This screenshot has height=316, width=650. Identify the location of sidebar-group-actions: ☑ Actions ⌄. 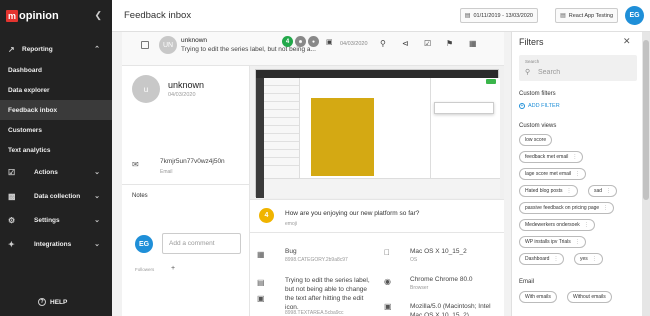
(56, 172).